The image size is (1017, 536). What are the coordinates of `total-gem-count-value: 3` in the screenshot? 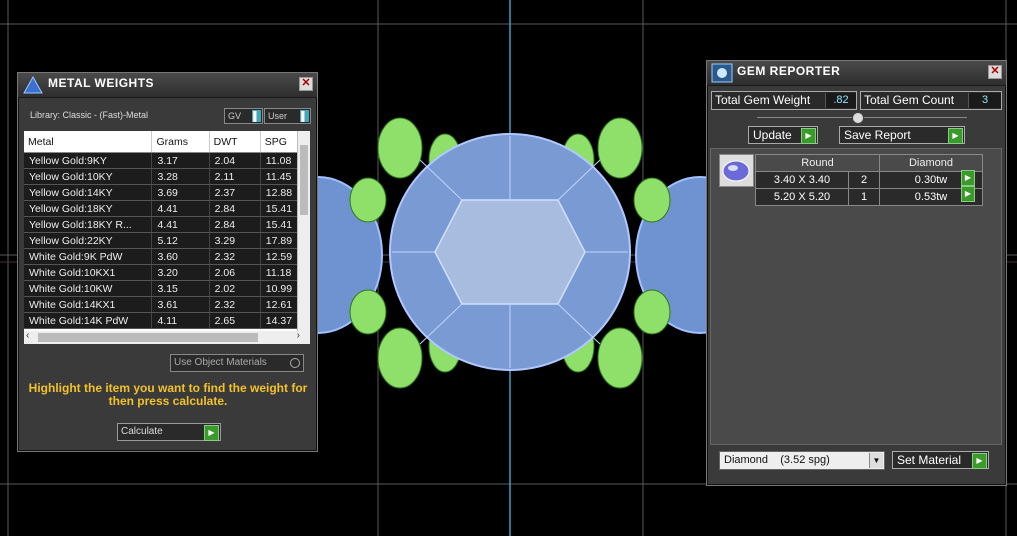 It's located at (984, 100).